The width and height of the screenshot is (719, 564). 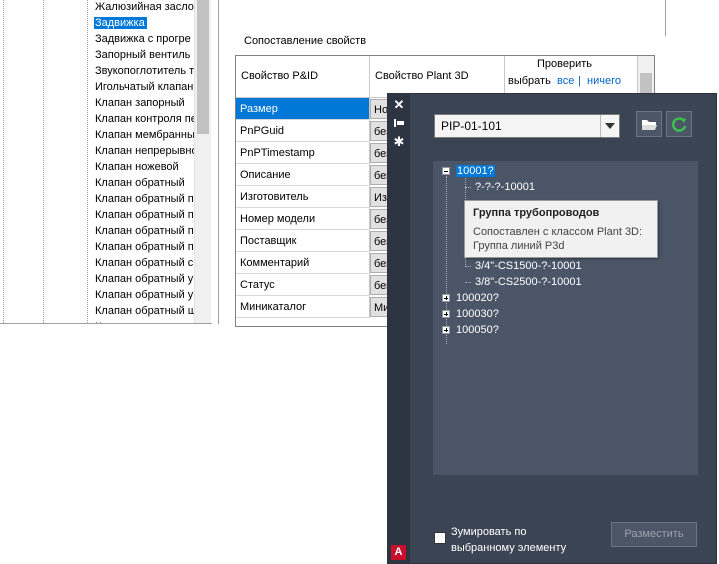 I want to click on tree-item: Игольчатый клапан, so click(x=144, y=87).